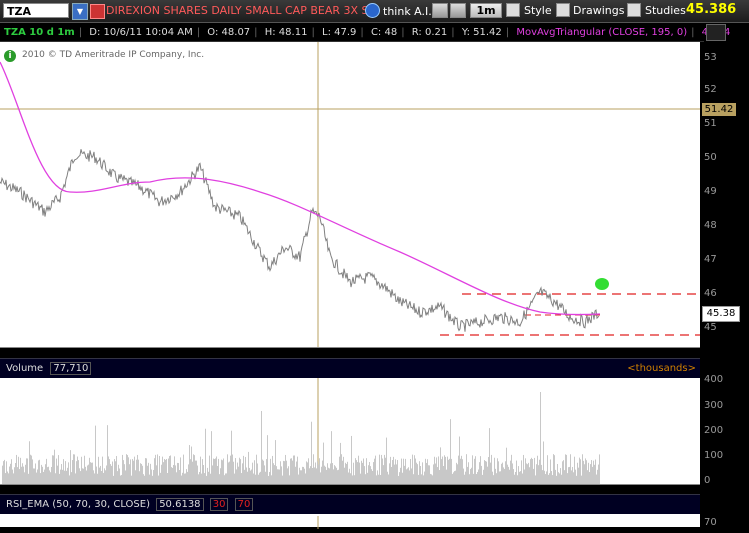 The width and height of the screenshot is (749, 533). What do you see at coordinates (710, 89) in the screenshot?
I see `price-tick: 52` at bounding box center [710, 89].